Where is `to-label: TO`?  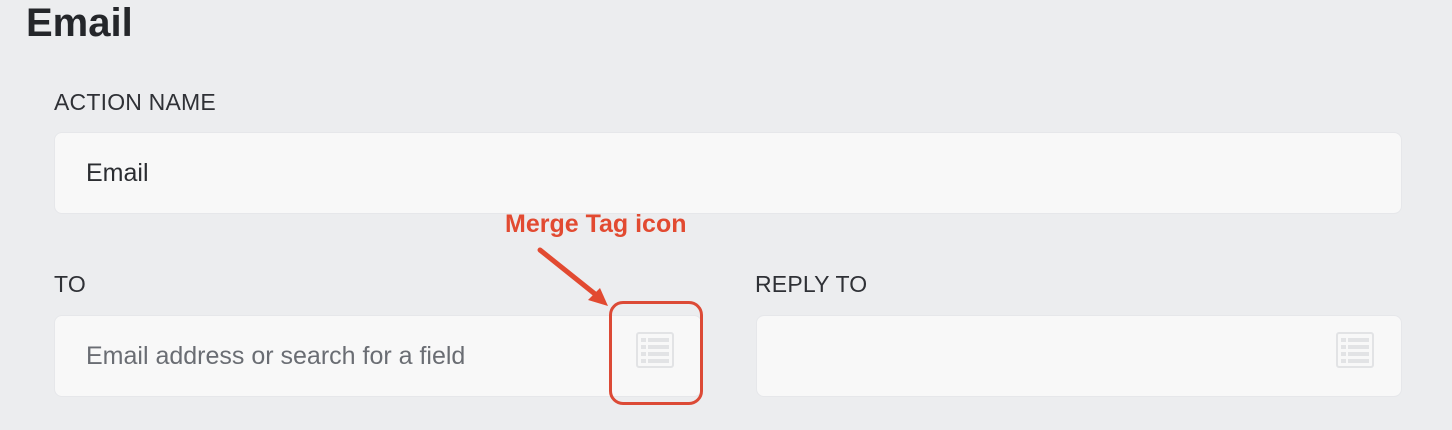 to-label: TO is located at coordinates (70, 284).